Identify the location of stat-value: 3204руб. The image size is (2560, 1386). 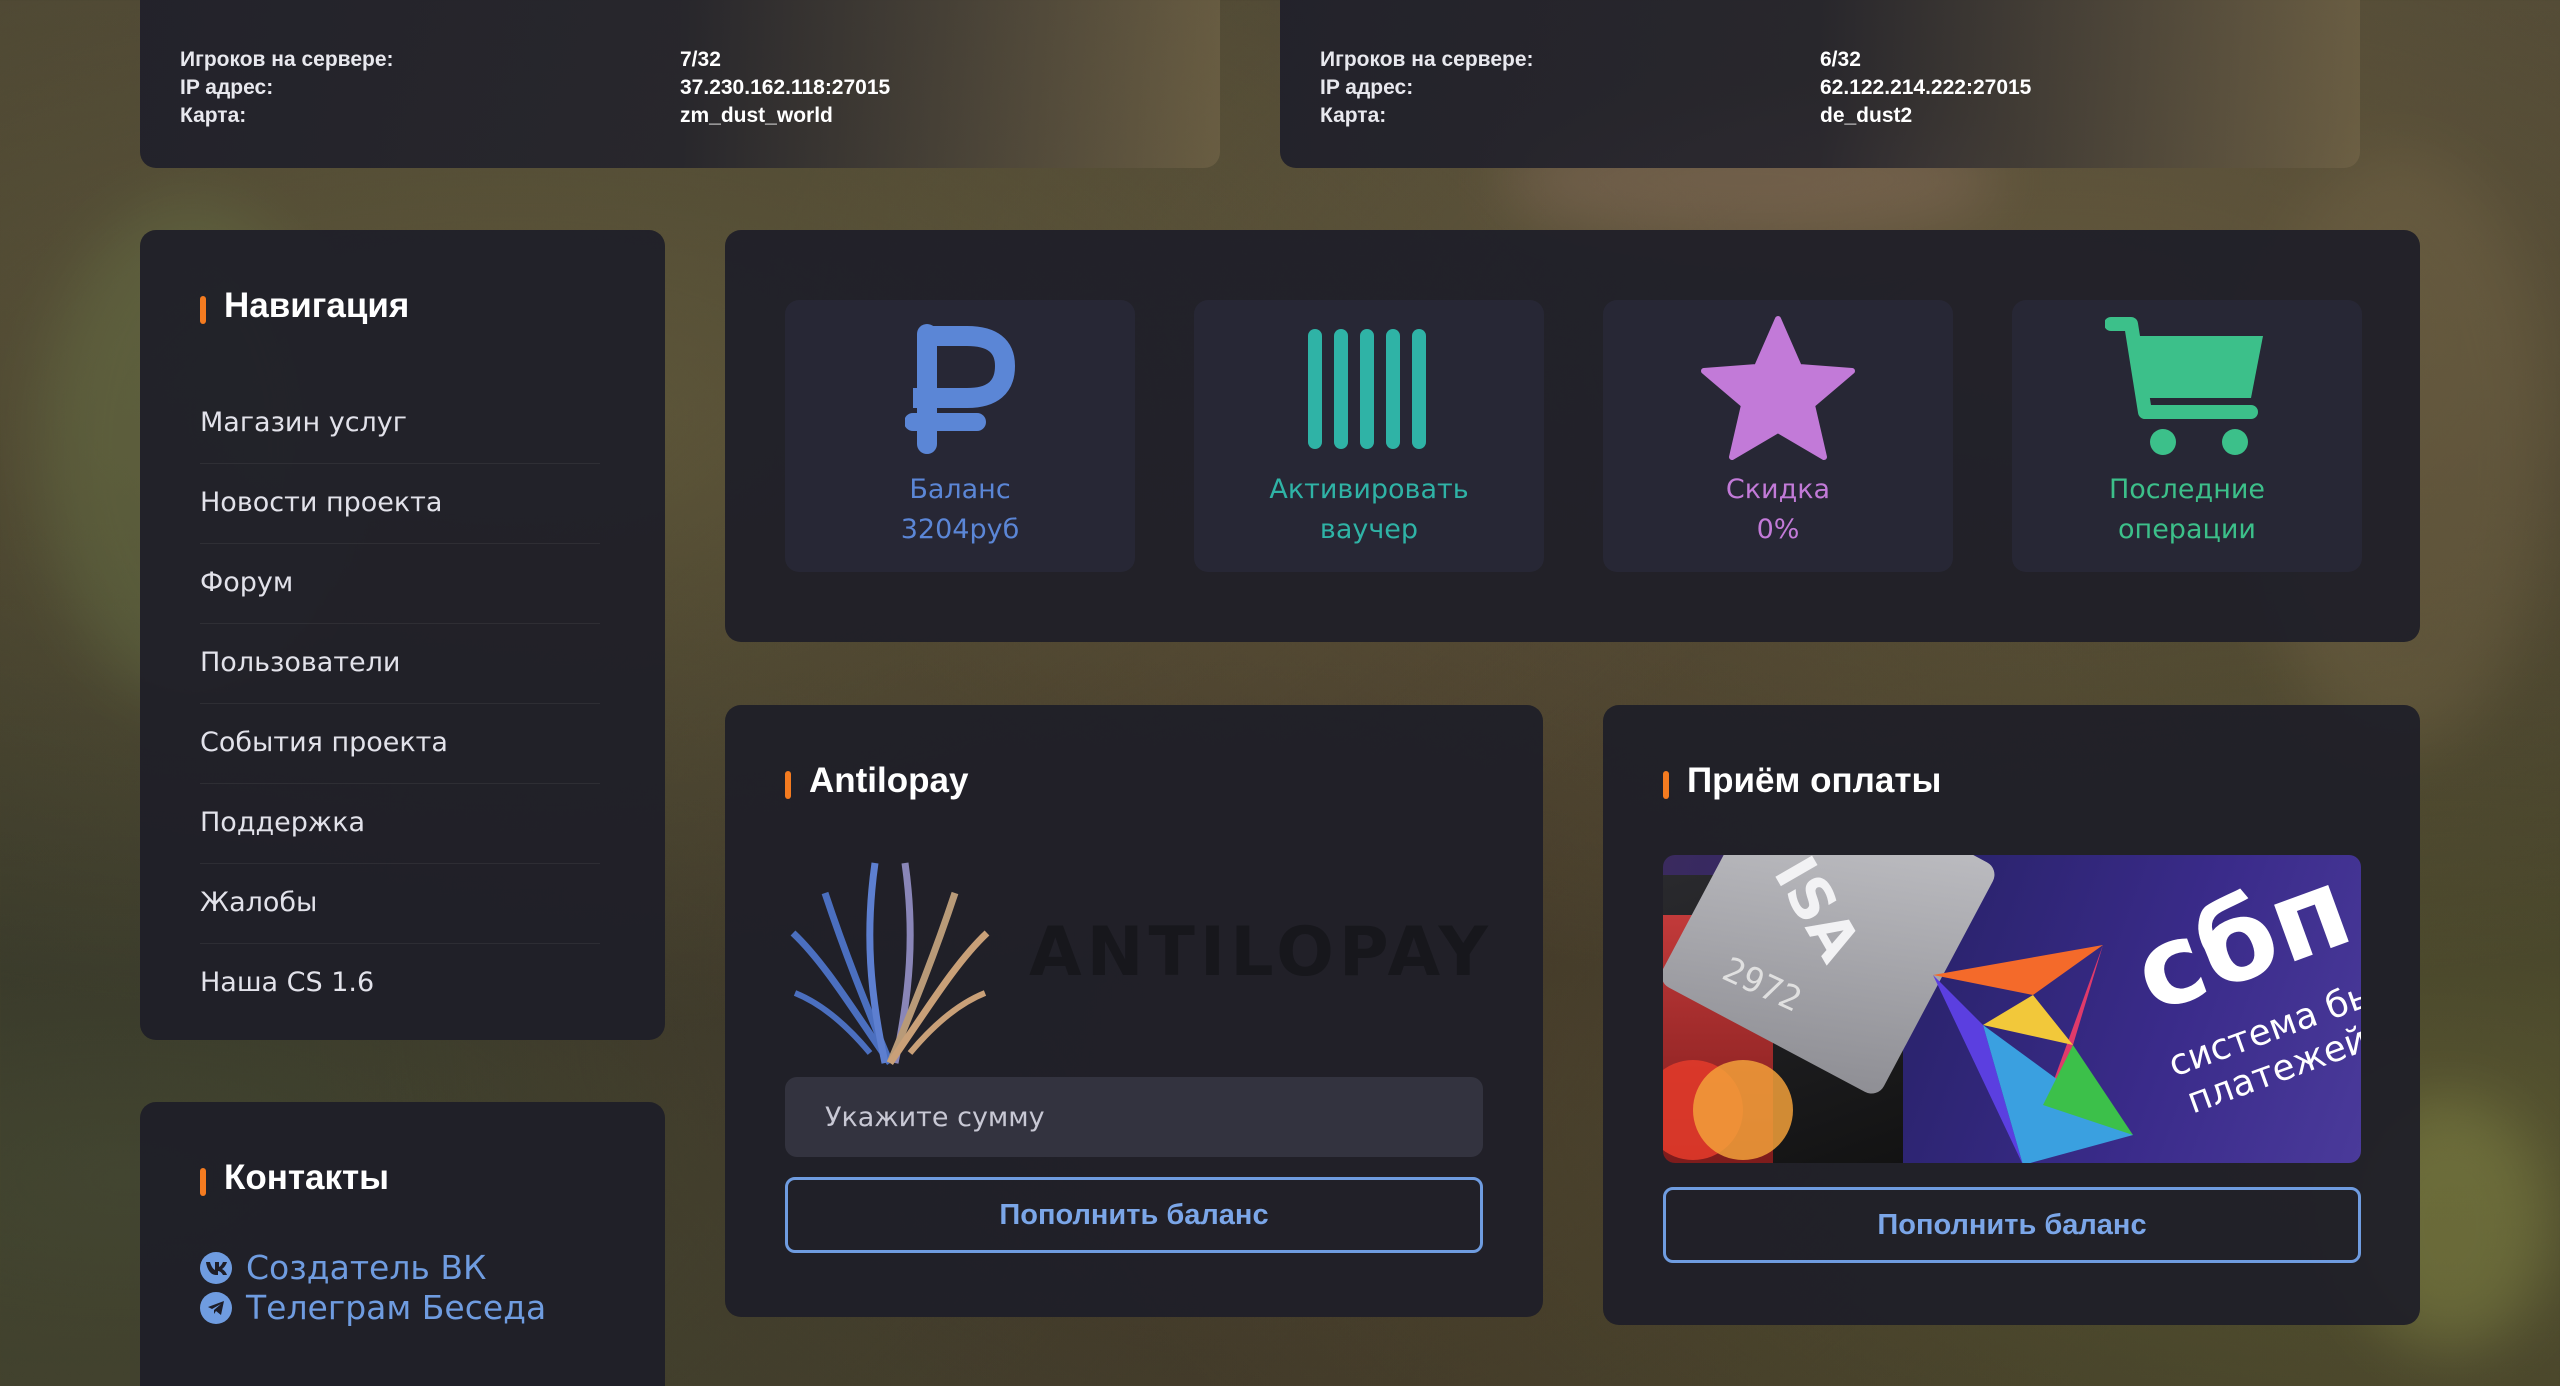
(960, 529).